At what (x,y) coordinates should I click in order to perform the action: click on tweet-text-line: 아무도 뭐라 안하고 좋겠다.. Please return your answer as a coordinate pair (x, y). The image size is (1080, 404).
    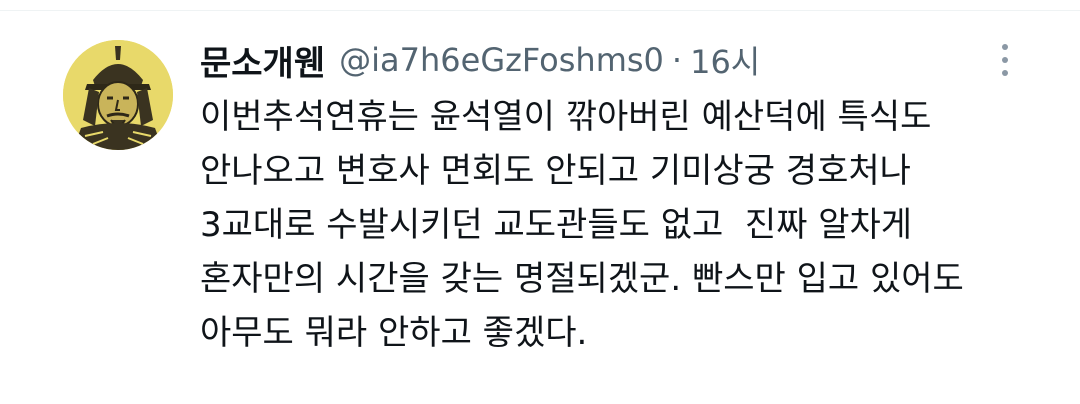
    Looking at the image, I should click on (394, 333).